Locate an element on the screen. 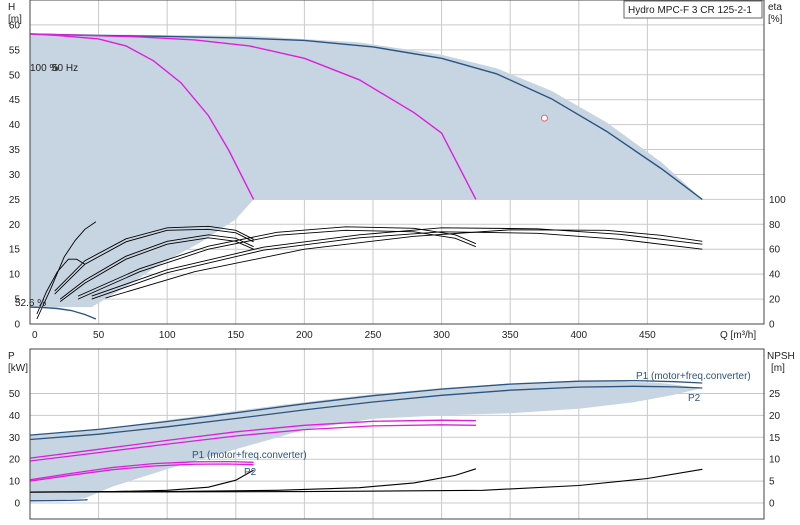 Image resolution: width=800 pixels, height=525 pixels. p-tick-label-0: 0 is located at coordinates (17, 504).